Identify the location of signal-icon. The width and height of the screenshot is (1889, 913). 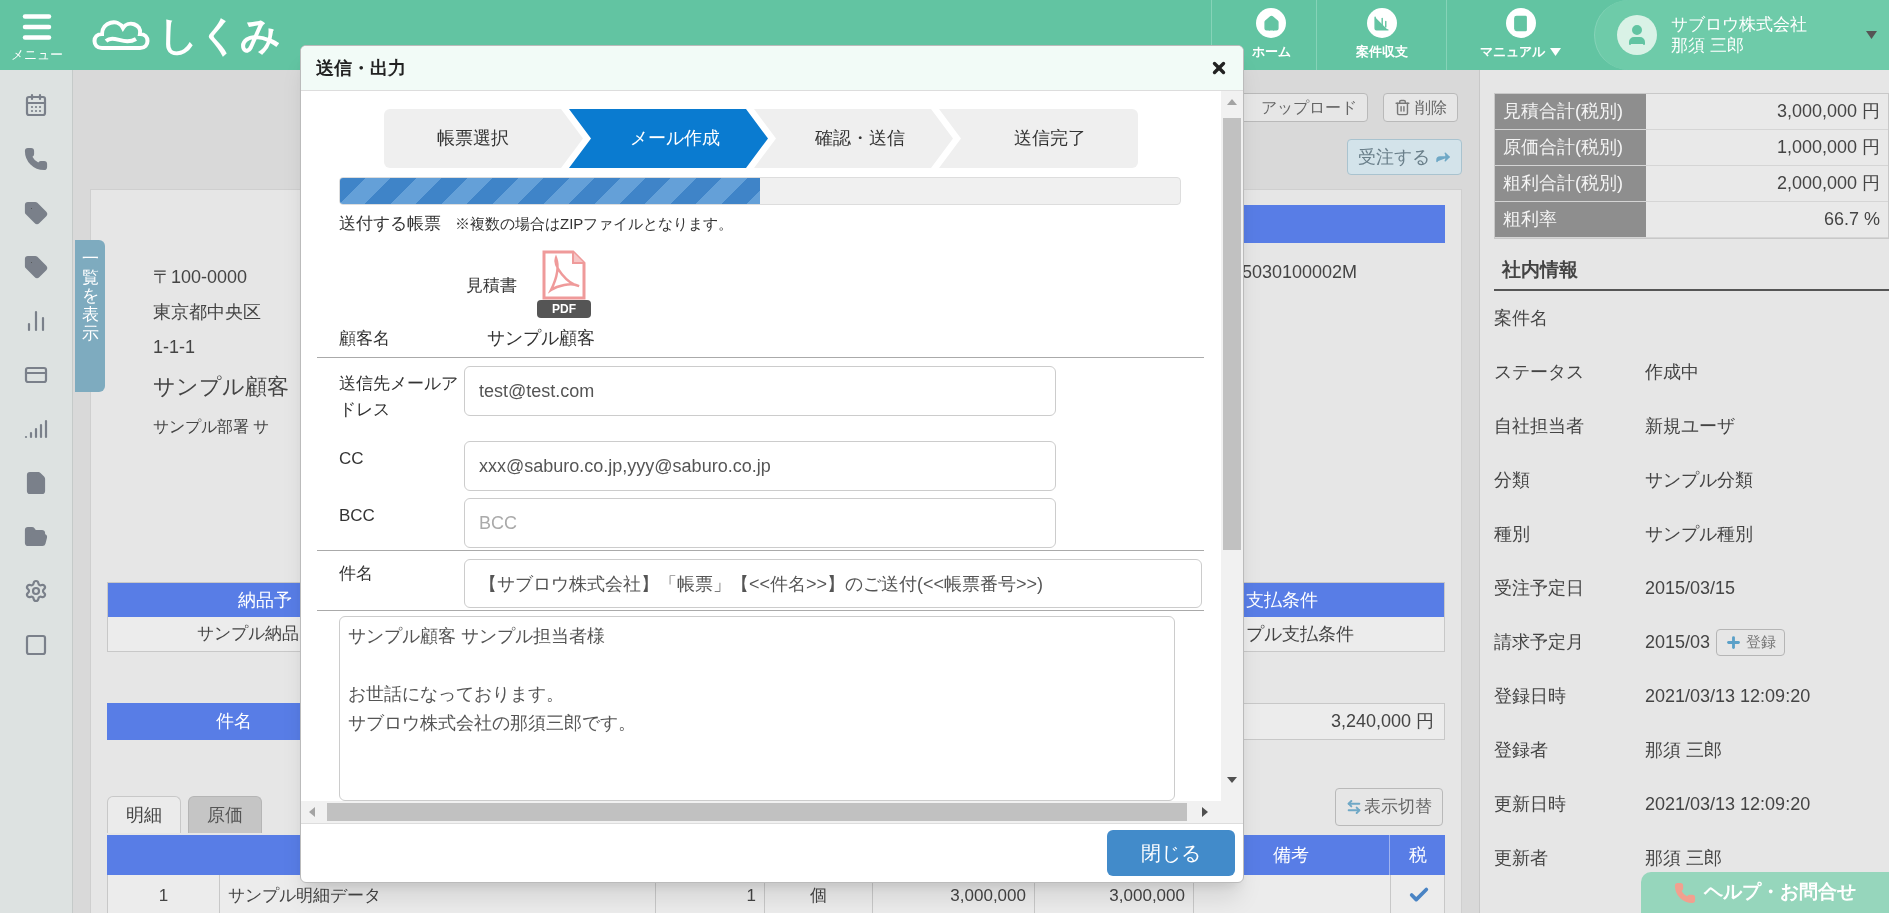
(36, 429).